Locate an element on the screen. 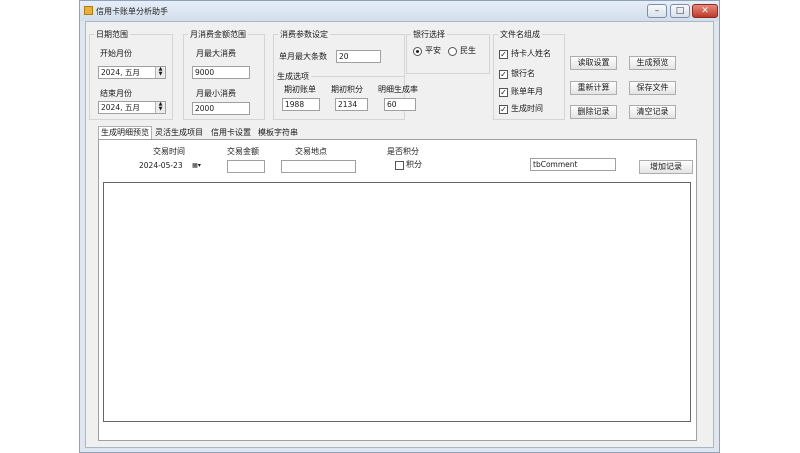 The image size is (800, 453). filename-month-label: 账单年月 is located at coordinates (527, 91).